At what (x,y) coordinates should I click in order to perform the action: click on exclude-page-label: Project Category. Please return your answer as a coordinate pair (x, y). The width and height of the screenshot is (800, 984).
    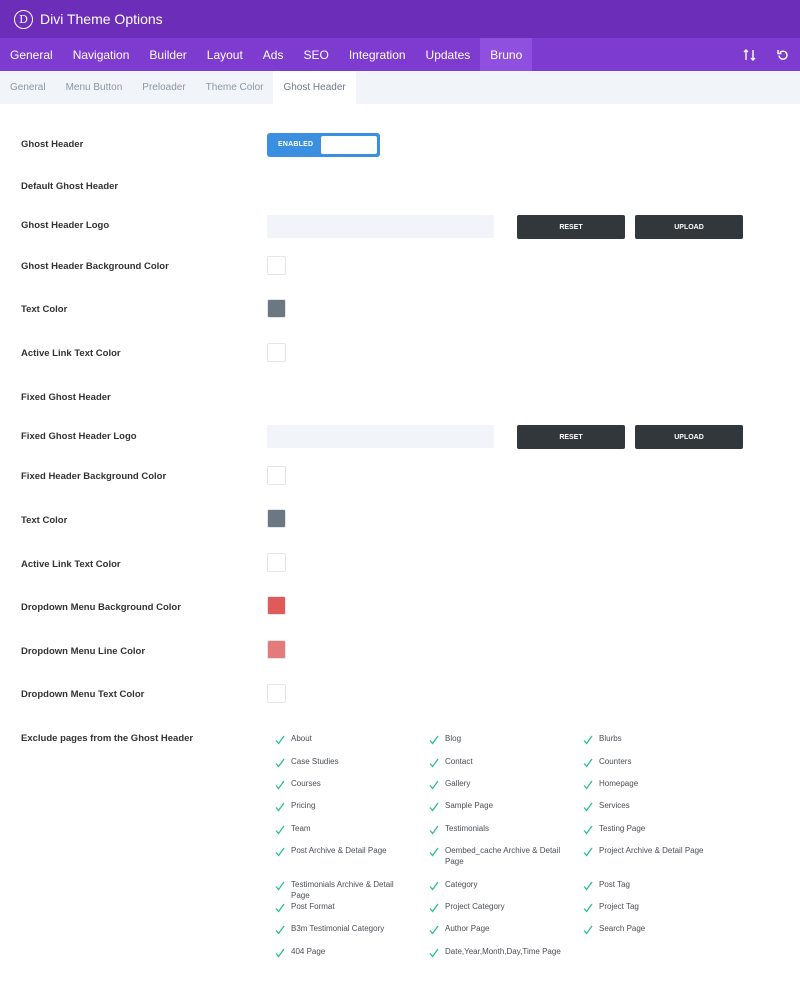
    Looking at the image, I should click on (475, 906).